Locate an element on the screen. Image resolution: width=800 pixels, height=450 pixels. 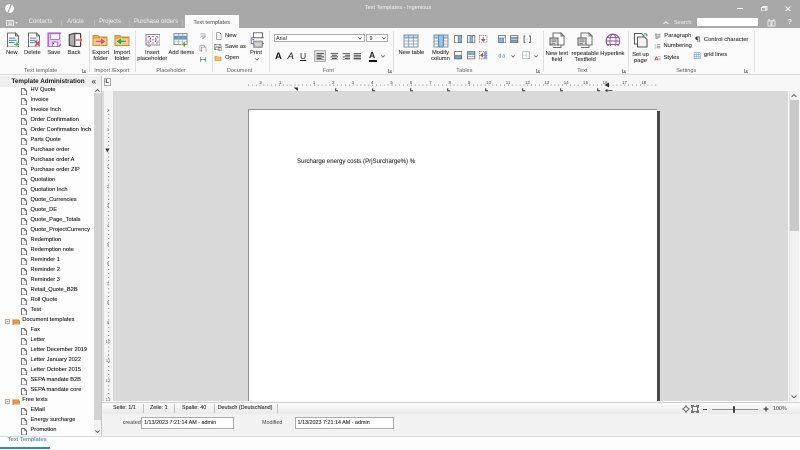
svg-text: a is located at coordinates (503, 57).